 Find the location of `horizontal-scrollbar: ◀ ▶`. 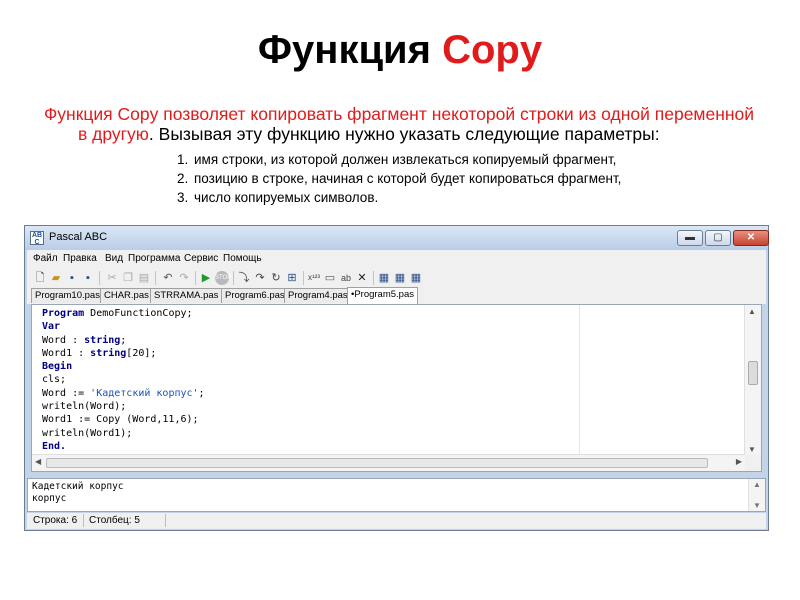

horizontal-scrollbar: ◀ ▶ is located at coordinates (388, 462).